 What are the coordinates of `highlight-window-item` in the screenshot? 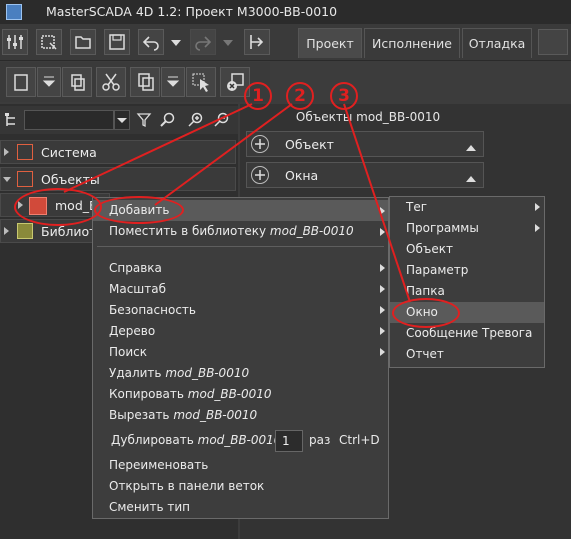 It's located at (426, 313).